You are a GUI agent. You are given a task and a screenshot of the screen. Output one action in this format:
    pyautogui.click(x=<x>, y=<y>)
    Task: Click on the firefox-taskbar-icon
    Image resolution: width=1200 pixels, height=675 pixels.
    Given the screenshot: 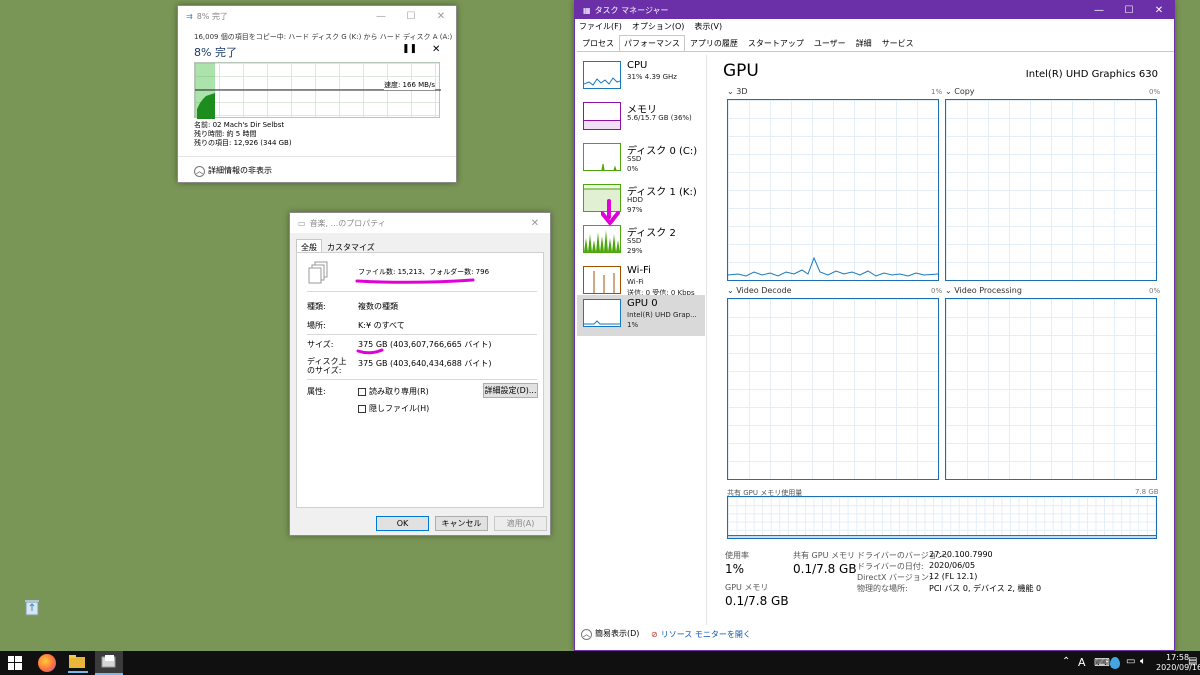 What is the action you would take?
    pyautogui.click(x=47, y=663)
    